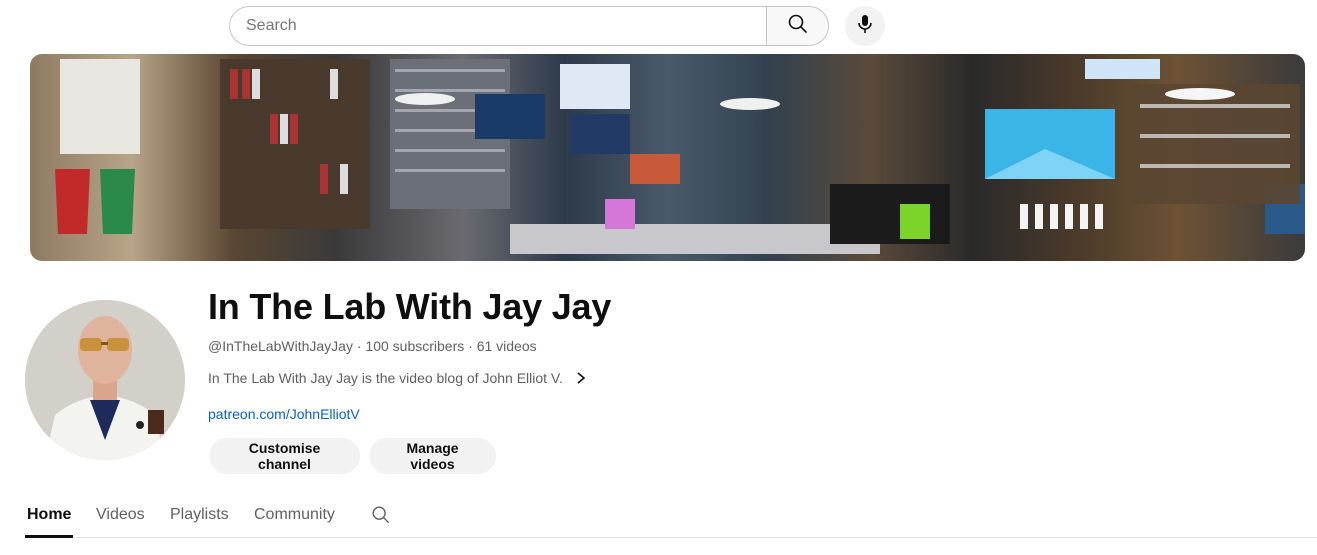 This screenshot has height=555, width=1317. What do you see at coordinates (284, 414) in the screenshot?
I see `channel-link: patreon.com/JohnElliotV` at bounding box center [284, 414].